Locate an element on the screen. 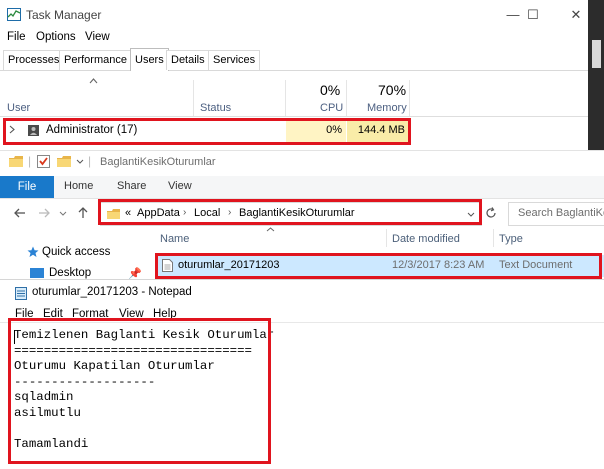 The image size is (604, 469). text-caret is located at coordinates (14, 337).